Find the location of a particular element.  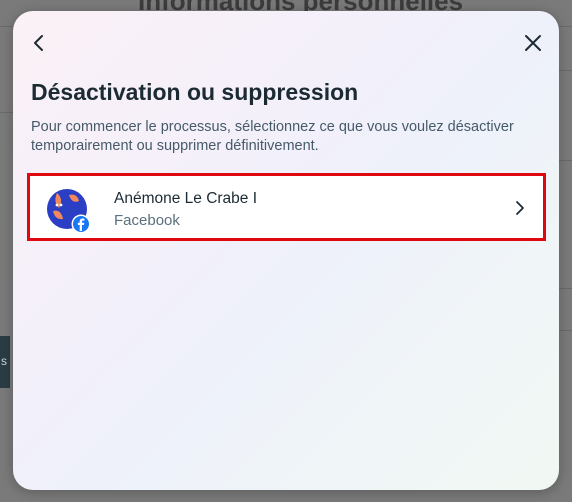

back-button is located at coordinates (39, 43).